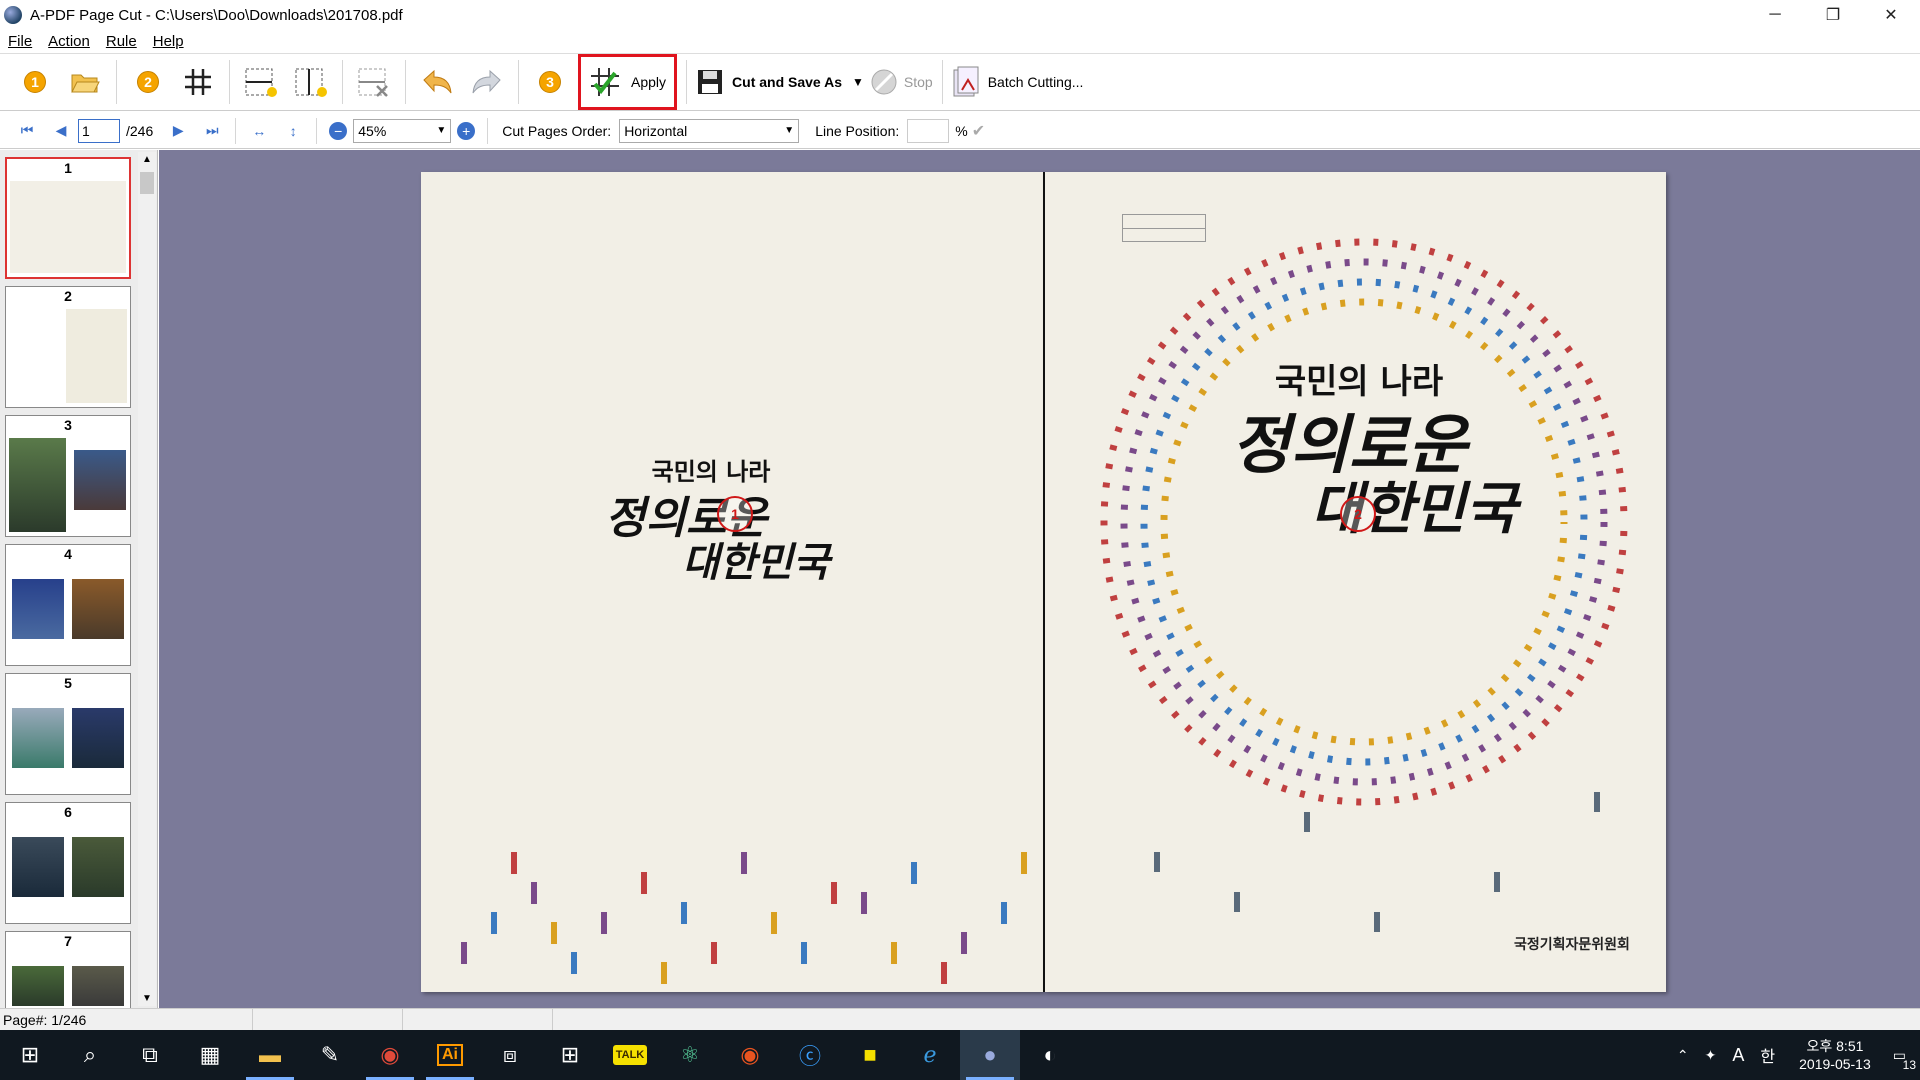 The height and width of the screenshot is (1080, 1920). Describe the element at coordinates (1904, 1059) in the screenshot. I see `notification-center-icon: ▭ 13` at that location.